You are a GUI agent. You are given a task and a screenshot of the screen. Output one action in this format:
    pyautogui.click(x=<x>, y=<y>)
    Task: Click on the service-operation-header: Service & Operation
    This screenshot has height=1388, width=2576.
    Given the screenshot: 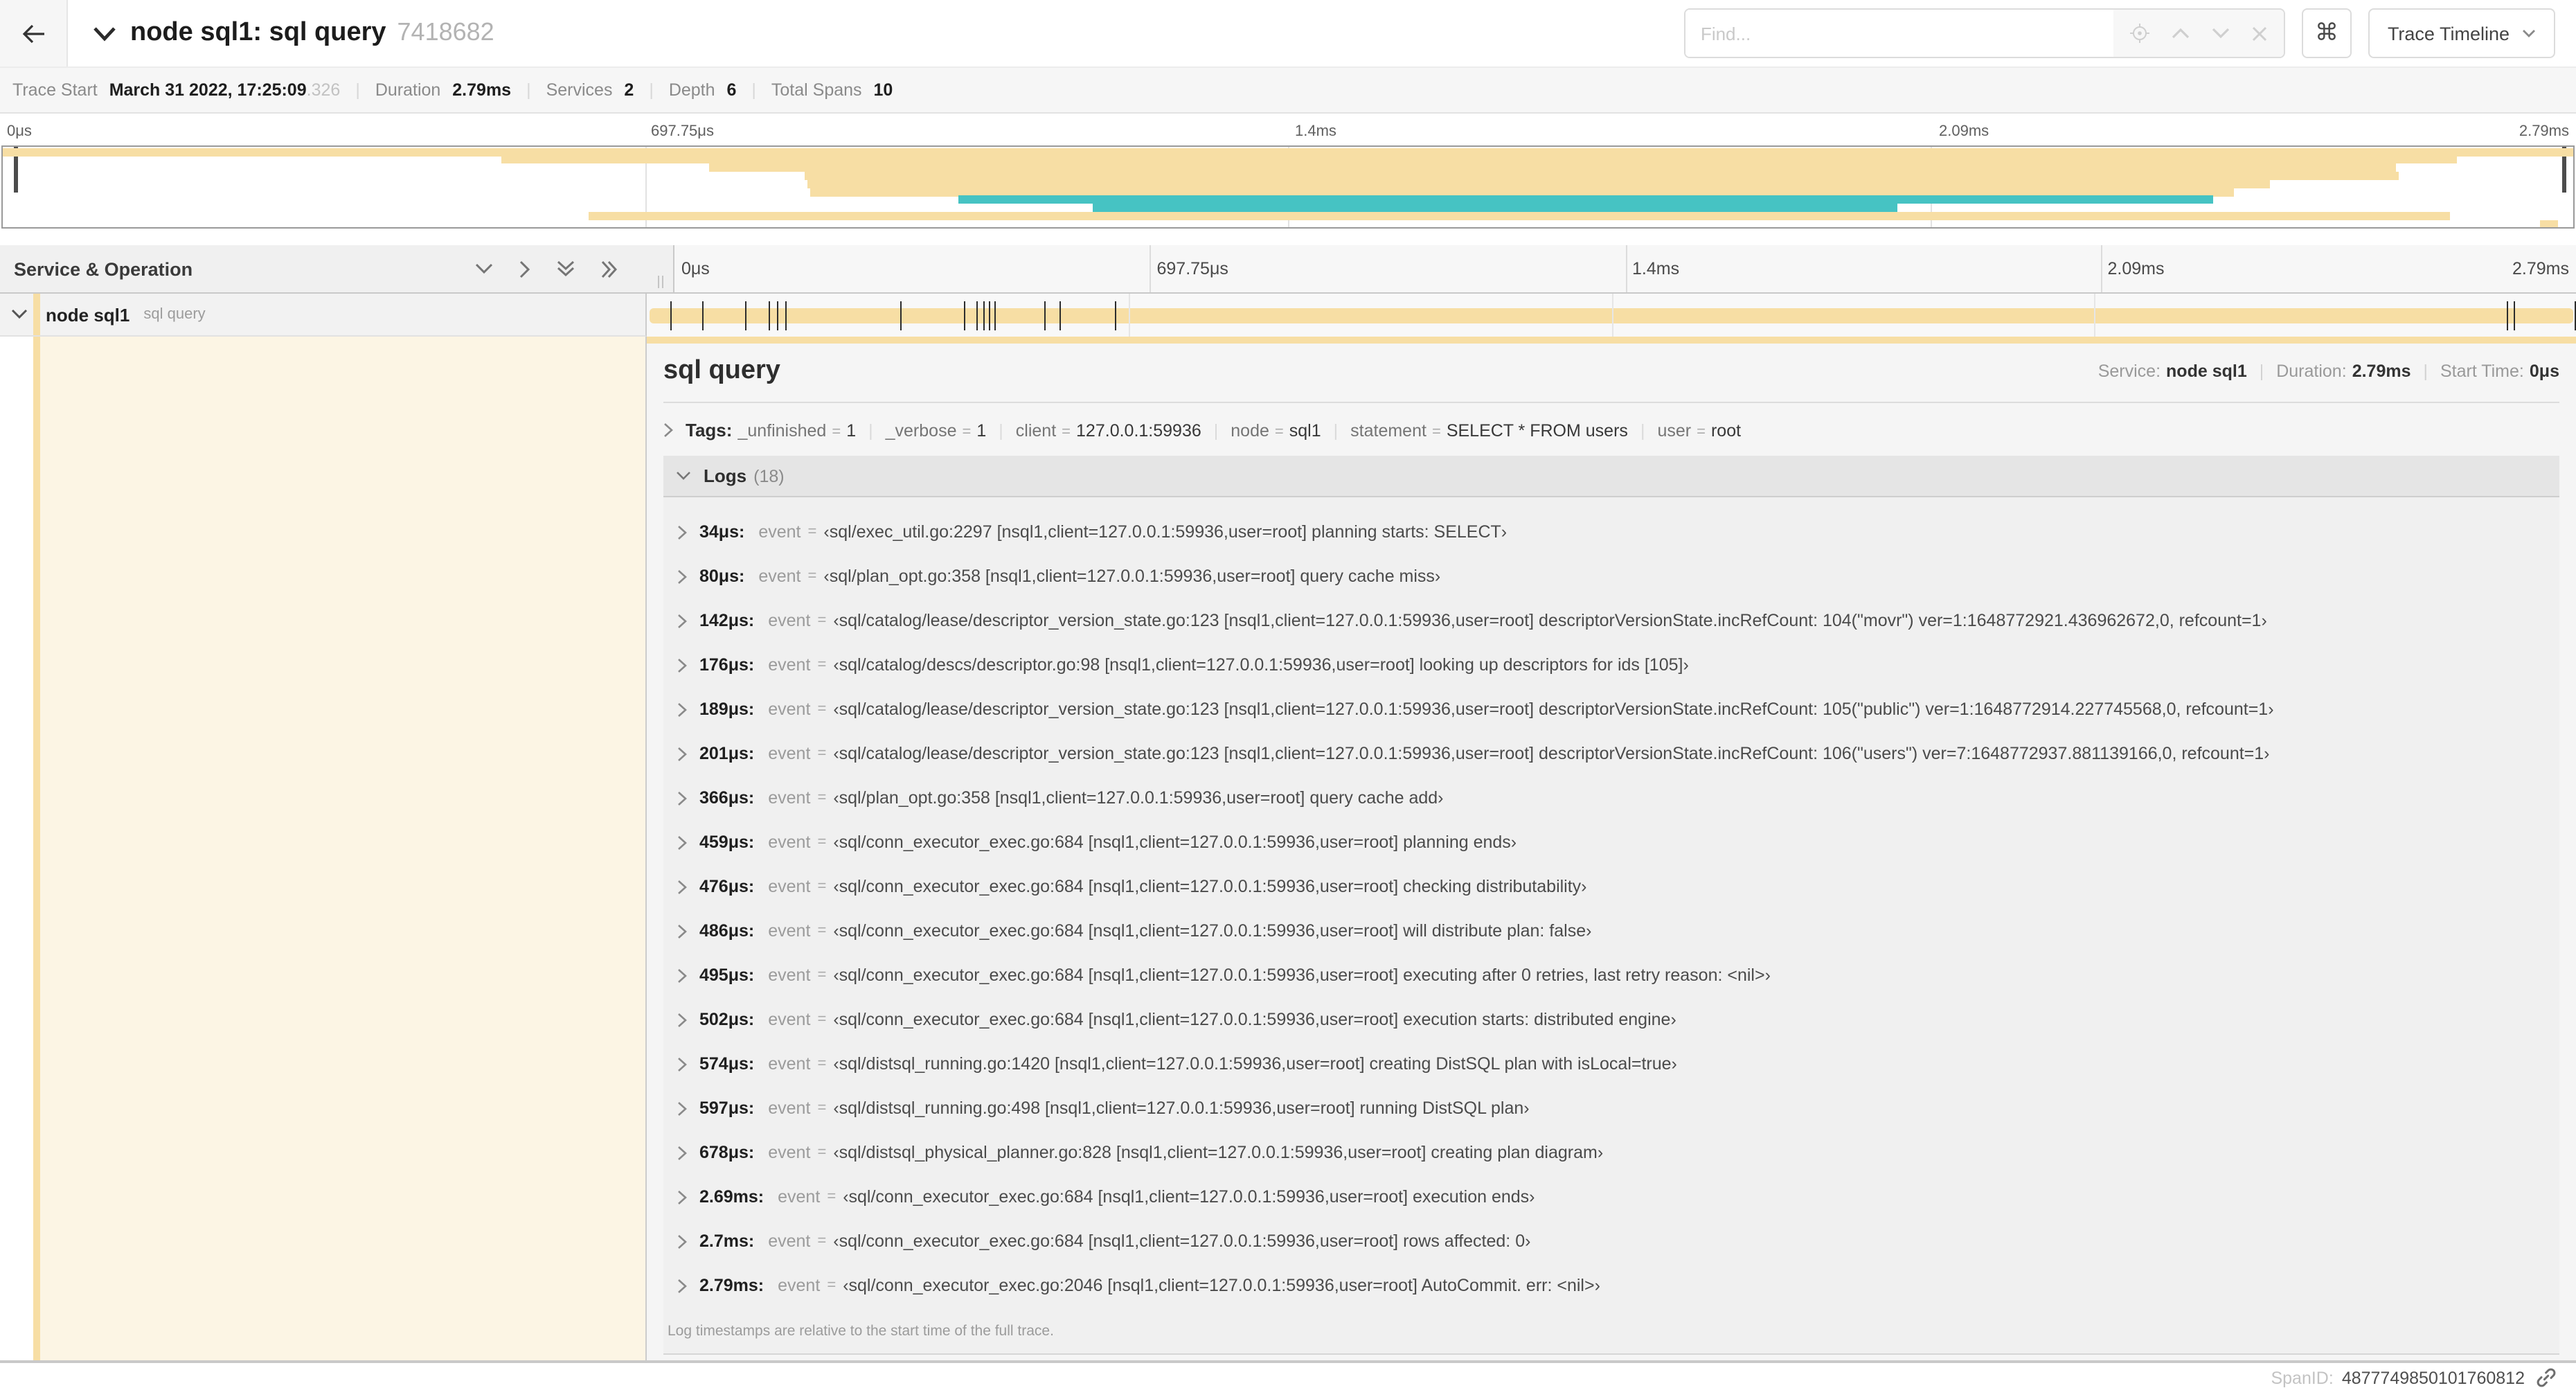 What is the action you would take?
    pyautogui.click(x=337, y=268)
    